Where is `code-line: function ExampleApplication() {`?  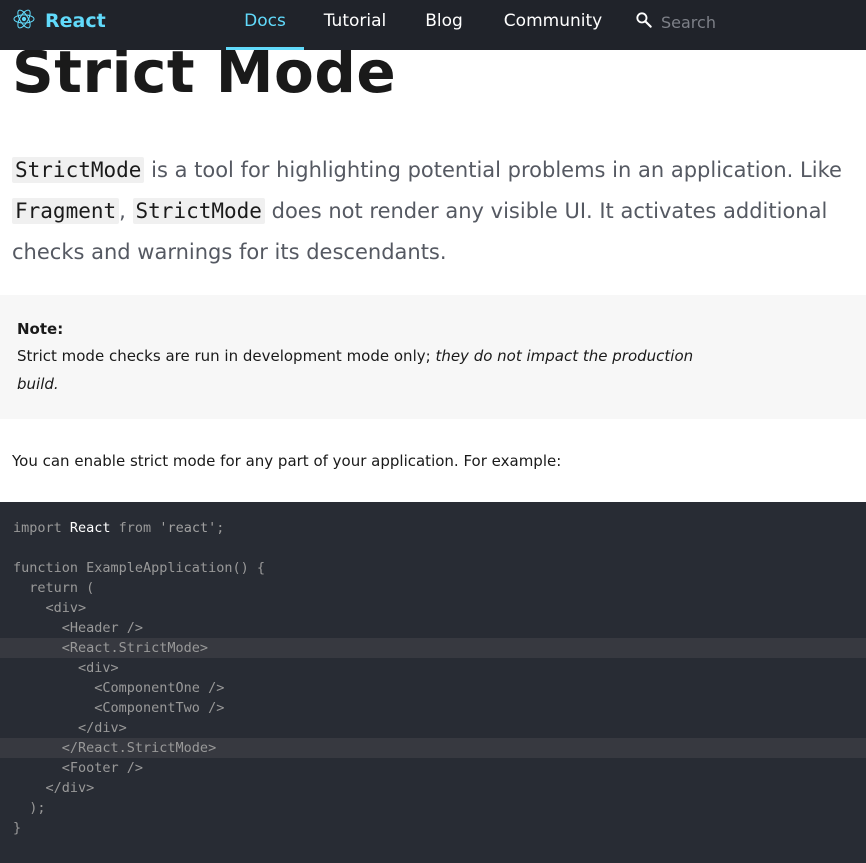
code-line: function ExampleApplication() { is located at coordinates (139, 568).